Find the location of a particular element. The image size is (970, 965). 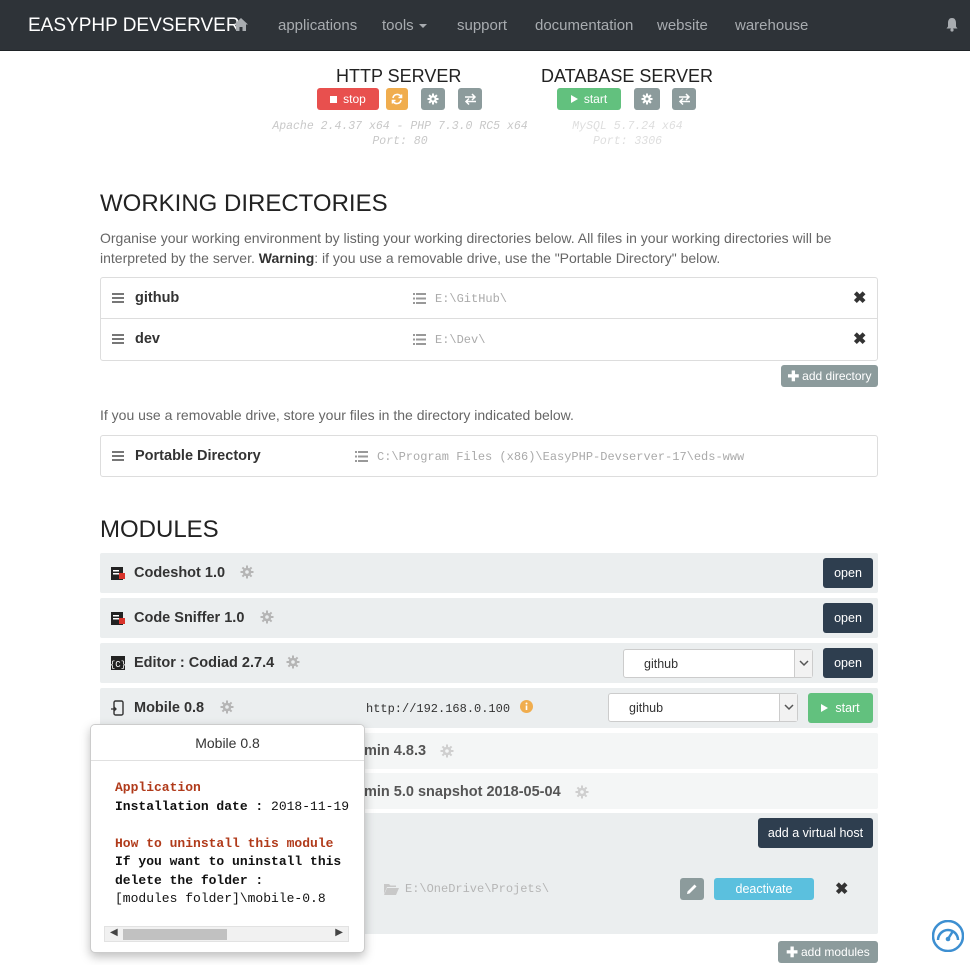

http-server-port: Port: 80 is located at coordinates (400, 141).